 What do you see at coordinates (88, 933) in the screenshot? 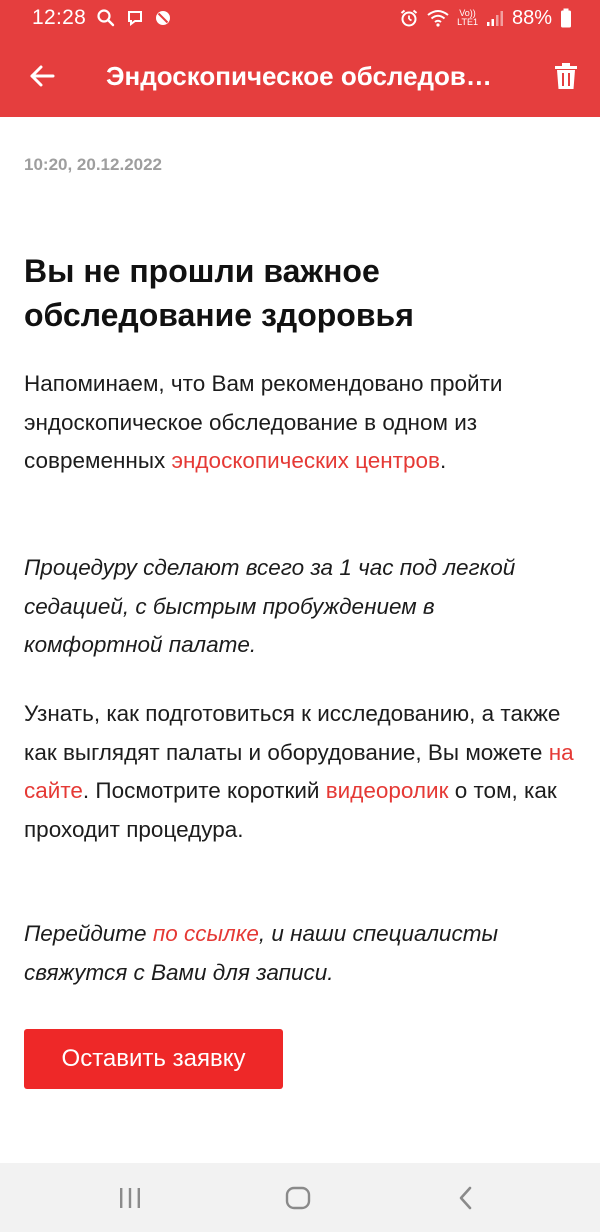
I see `p4-text-before: Перейдите` at bounding box center [88, 933].